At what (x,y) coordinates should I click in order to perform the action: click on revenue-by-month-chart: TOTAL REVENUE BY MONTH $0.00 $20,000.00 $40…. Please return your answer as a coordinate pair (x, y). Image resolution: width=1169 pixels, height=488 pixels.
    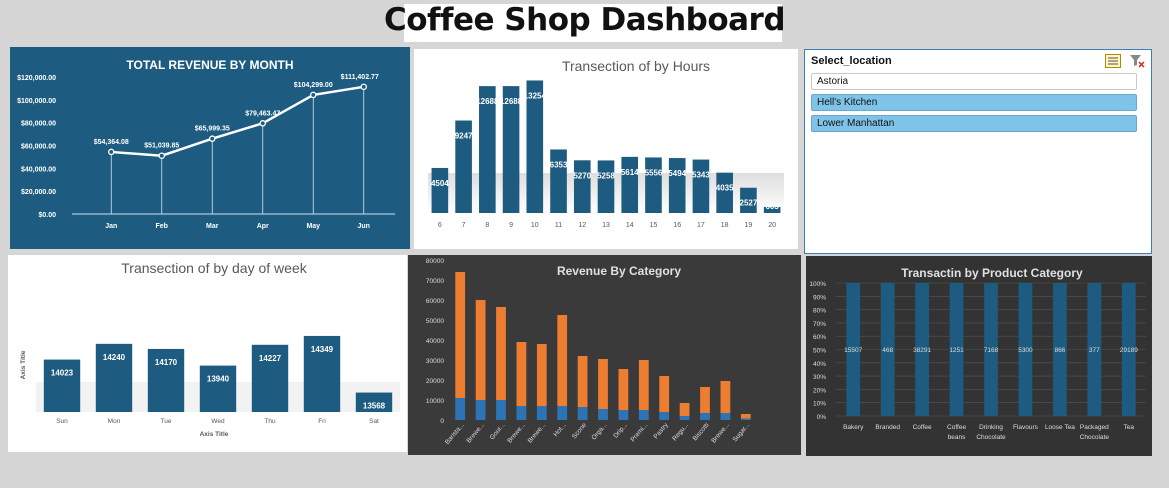
    Looking at the image, I should click on (210, 148).